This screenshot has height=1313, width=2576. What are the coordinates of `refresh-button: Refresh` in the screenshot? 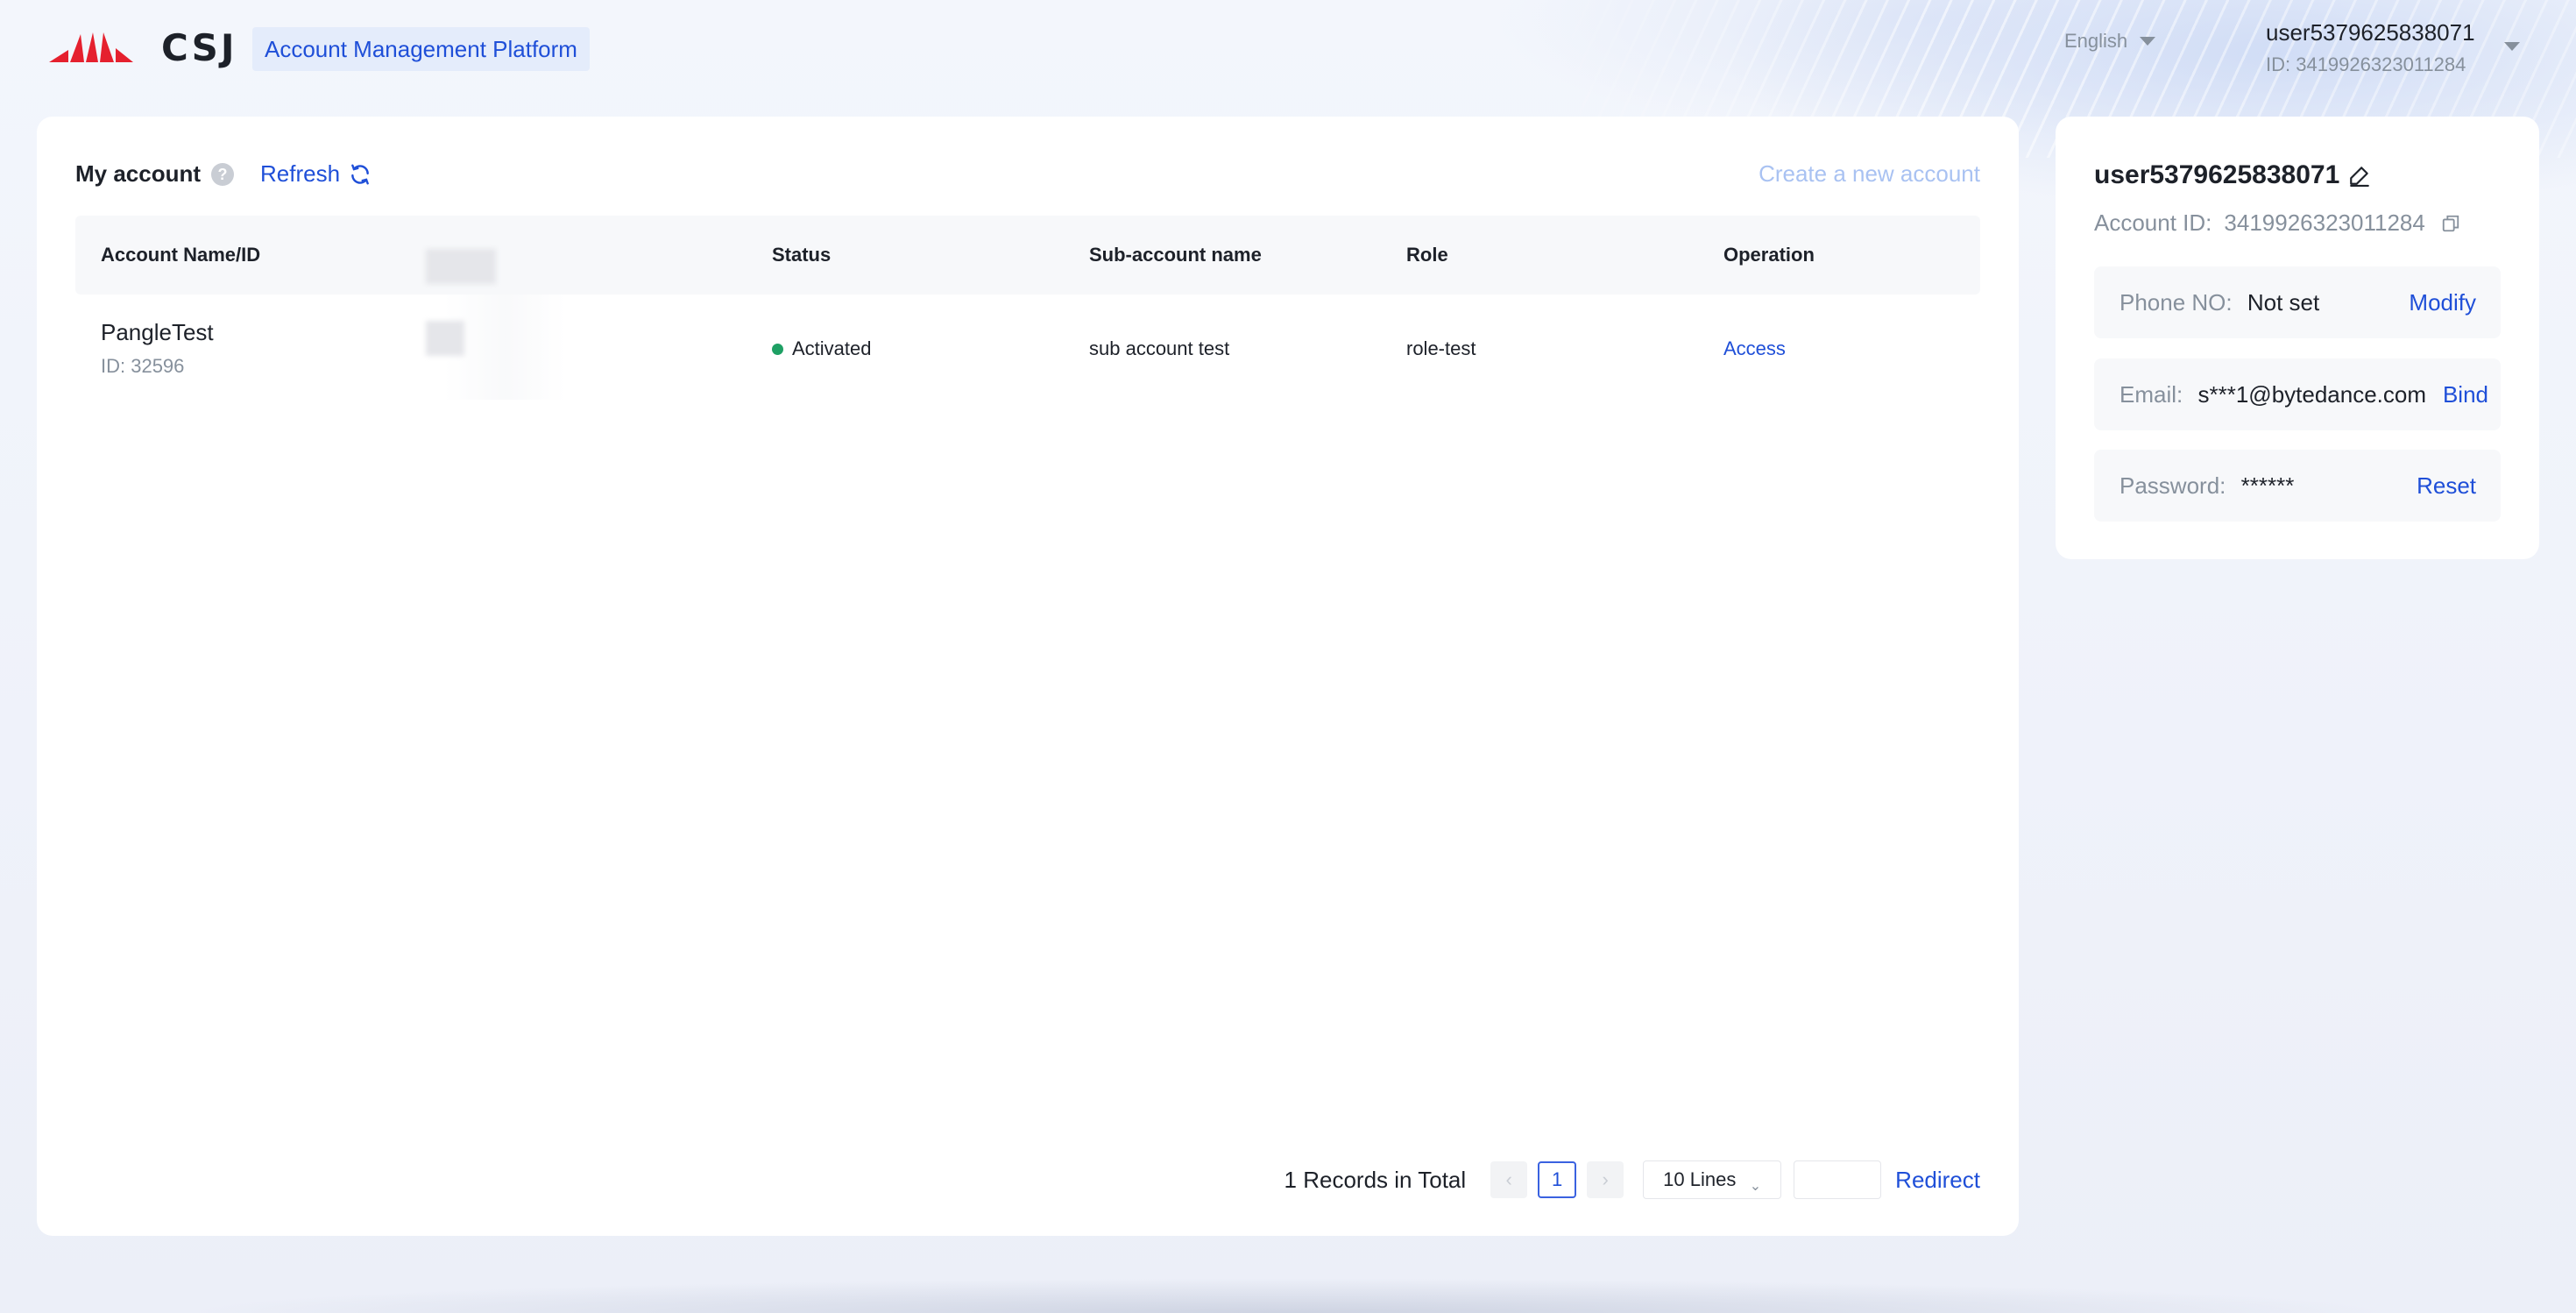 It's located at (316, 174).